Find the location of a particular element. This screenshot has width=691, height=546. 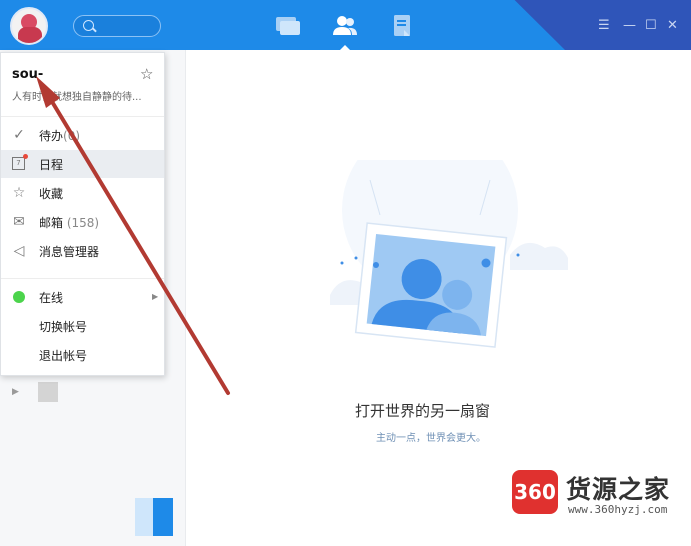

avatar-body is located at coordinates (30, 35).